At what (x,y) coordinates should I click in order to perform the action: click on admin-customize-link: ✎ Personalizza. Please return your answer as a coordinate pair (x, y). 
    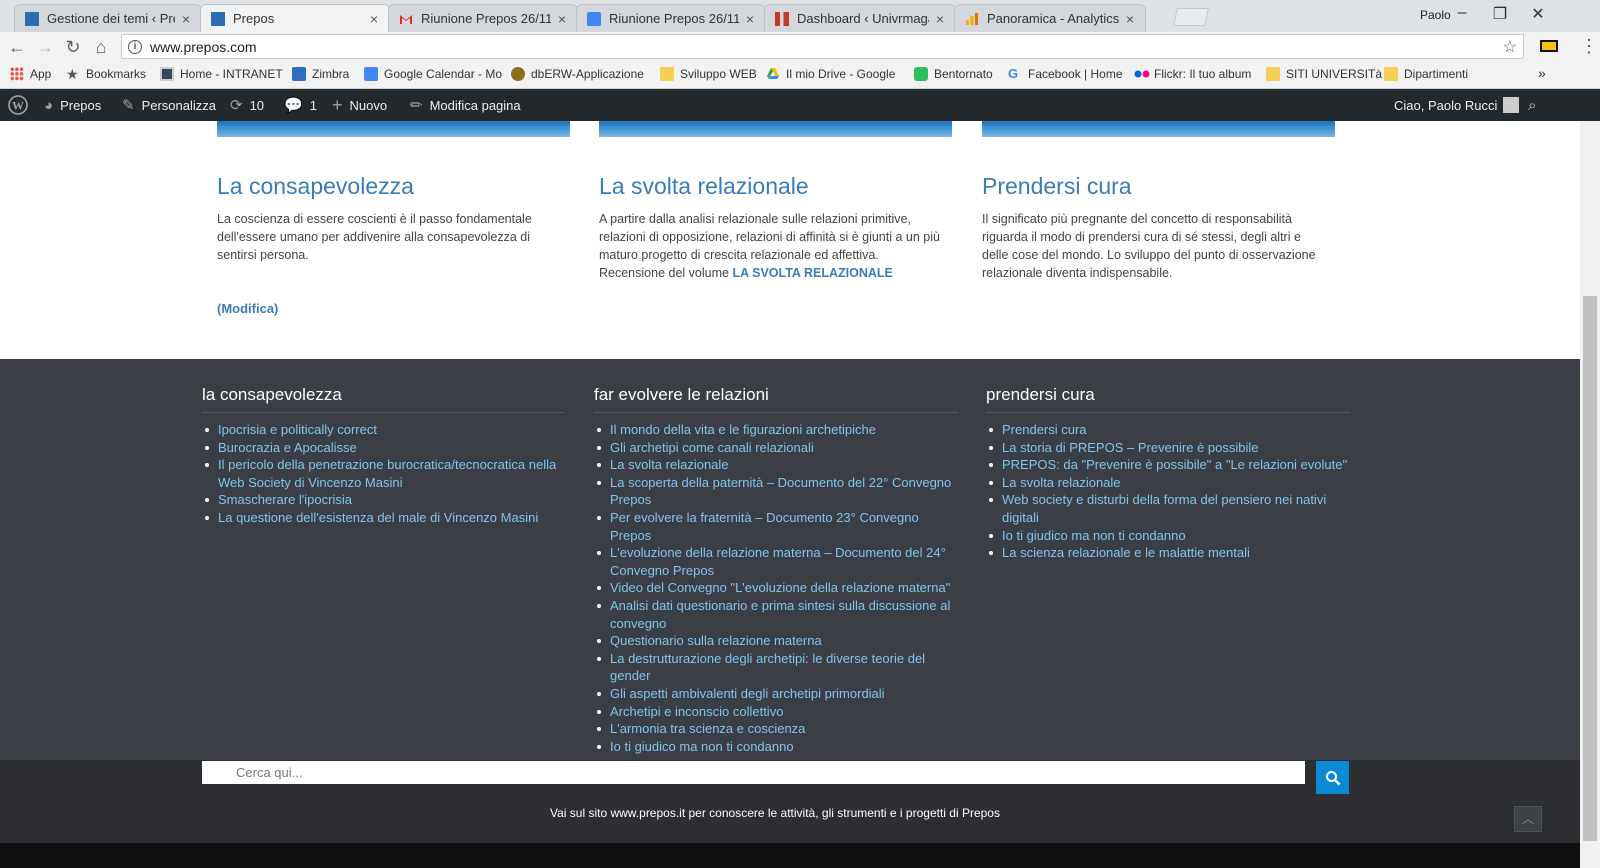
    Looking at the image, I should click on (169, 105).